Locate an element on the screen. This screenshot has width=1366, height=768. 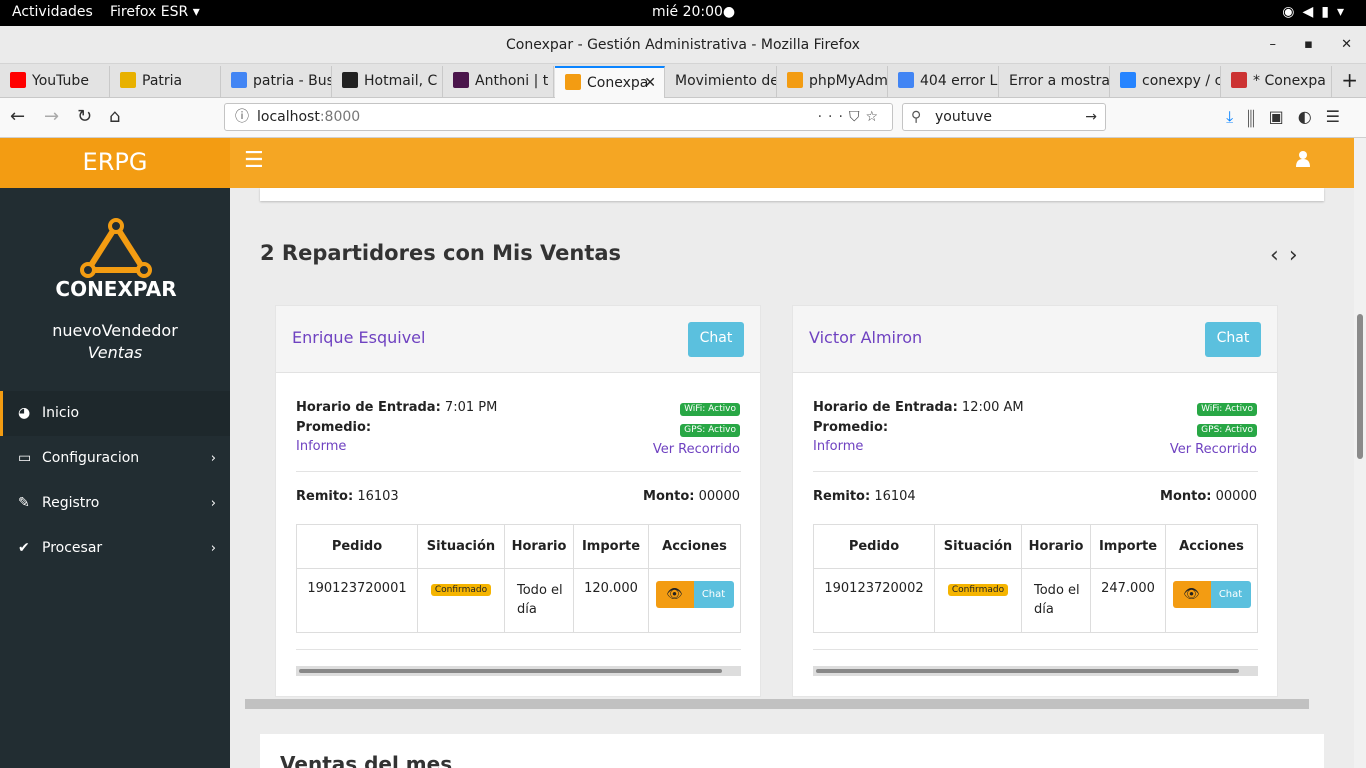
sidebar-item-inicio: ◕ Inicio is located at coordinates (115, 413).